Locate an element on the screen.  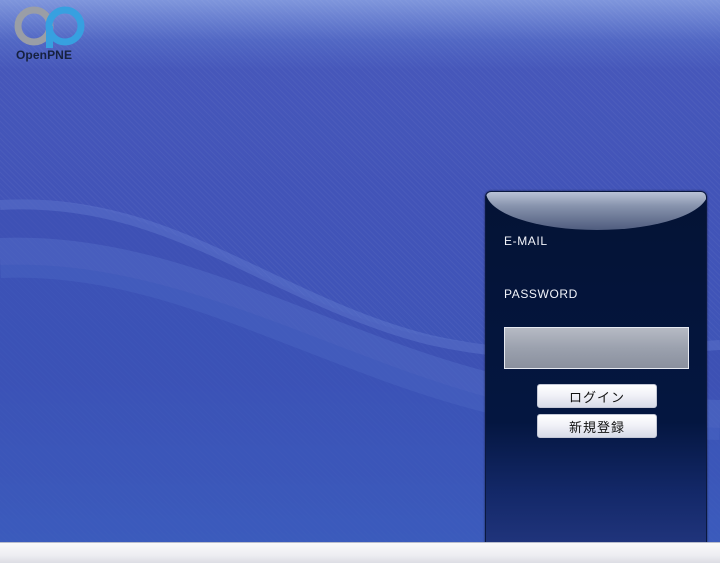
bottom-bar is located at coordinates (360, 552).